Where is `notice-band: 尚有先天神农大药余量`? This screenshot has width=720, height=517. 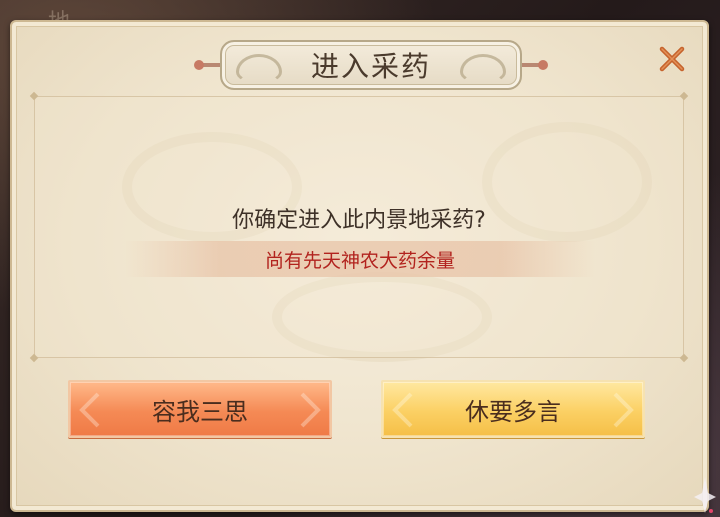
notice-band: 尚有先天神农大药余量 is located at coordinates (360, 259).